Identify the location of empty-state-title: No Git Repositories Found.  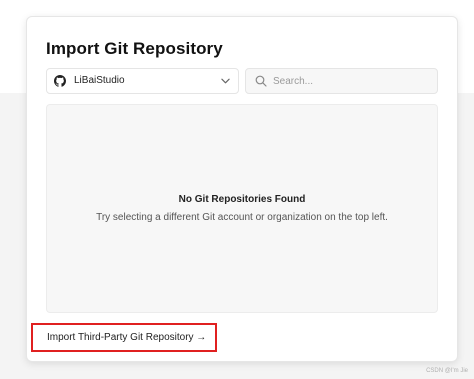
(242, 199).